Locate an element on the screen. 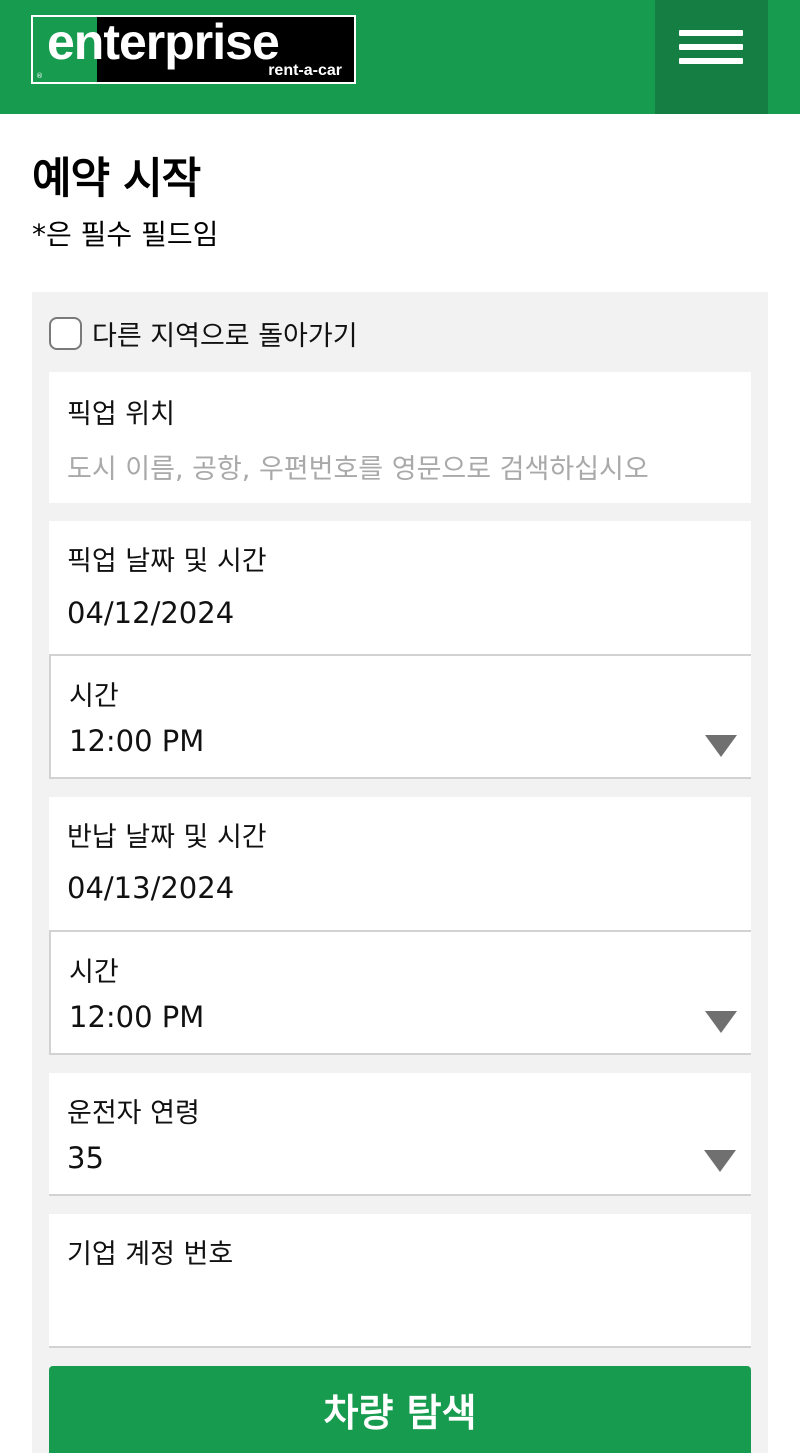 The image size is (800, 1453). logo-wordmark: enterprise is located at coordinates (163, 43).